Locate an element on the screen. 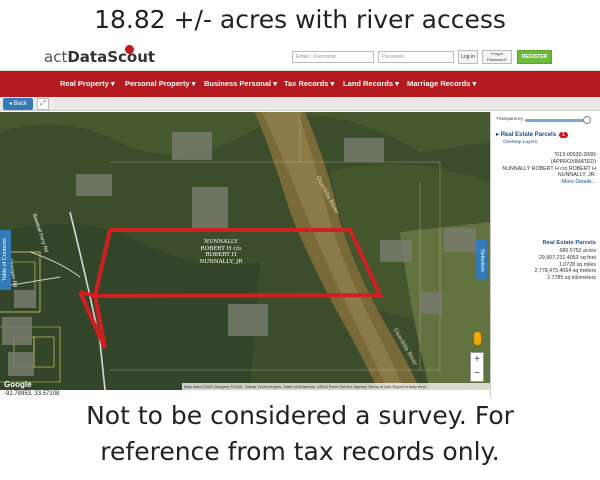 Image resolution: width=600 pixels, height=480 pixels. register-button: REGISTER is located at coordinates (534, 57).